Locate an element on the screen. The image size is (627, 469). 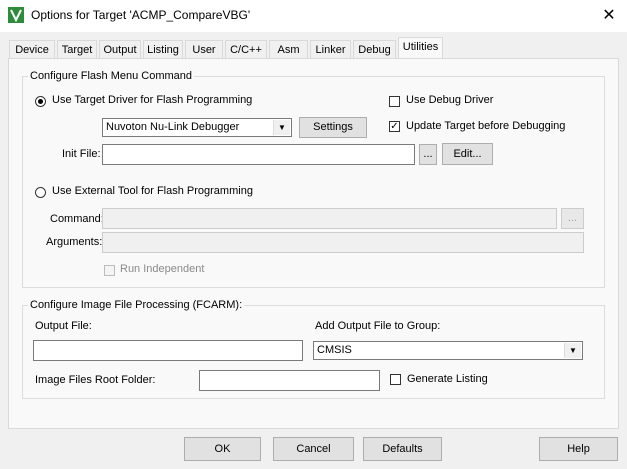
output-file-input is located at coordinates (168, 350).